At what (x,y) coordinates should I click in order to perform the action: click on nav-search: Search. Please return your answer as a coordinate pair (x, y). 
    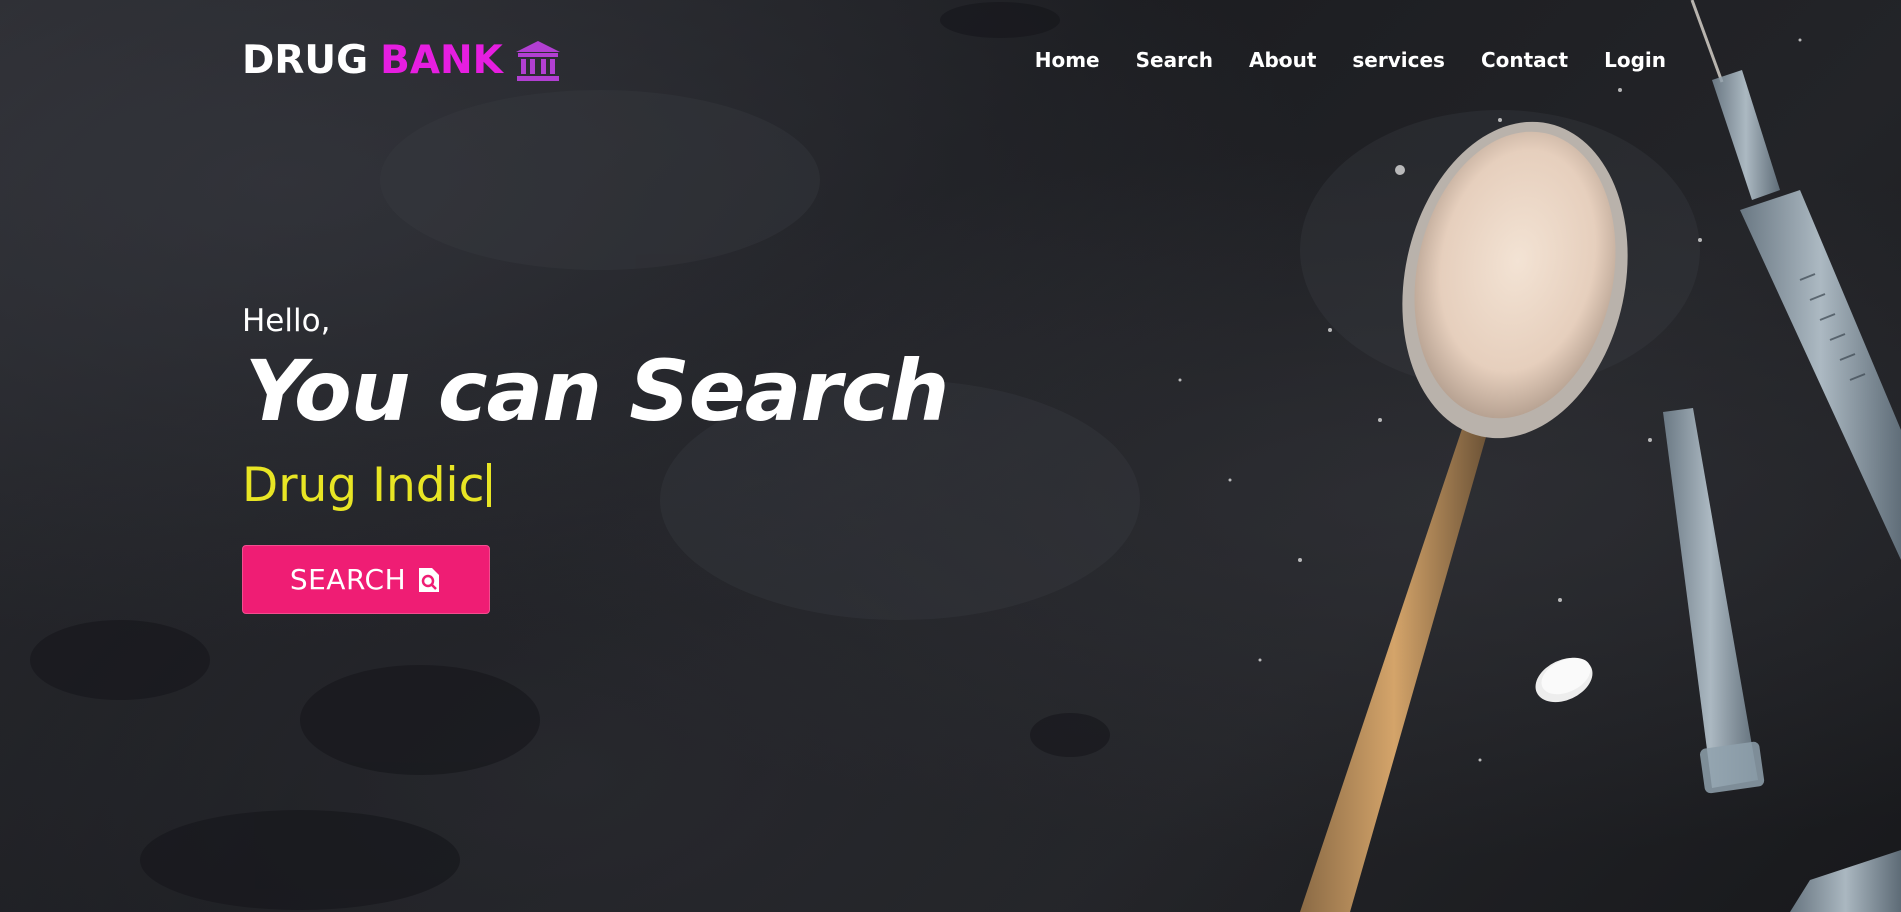
    Looking at the image, I should click on (1174, 60).